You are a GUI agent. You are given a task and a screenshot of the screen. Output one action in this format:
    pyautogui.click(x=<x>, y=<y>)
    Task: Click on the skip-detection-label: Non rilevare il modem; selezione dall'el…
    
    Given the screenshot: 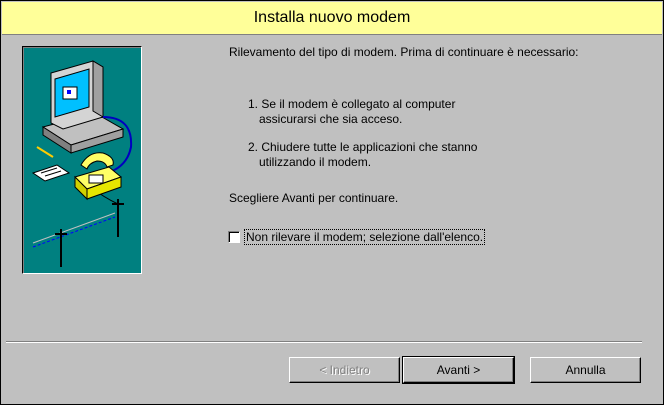 What is the action you would take?
    pyautogui.click(x=364, y=237)
    